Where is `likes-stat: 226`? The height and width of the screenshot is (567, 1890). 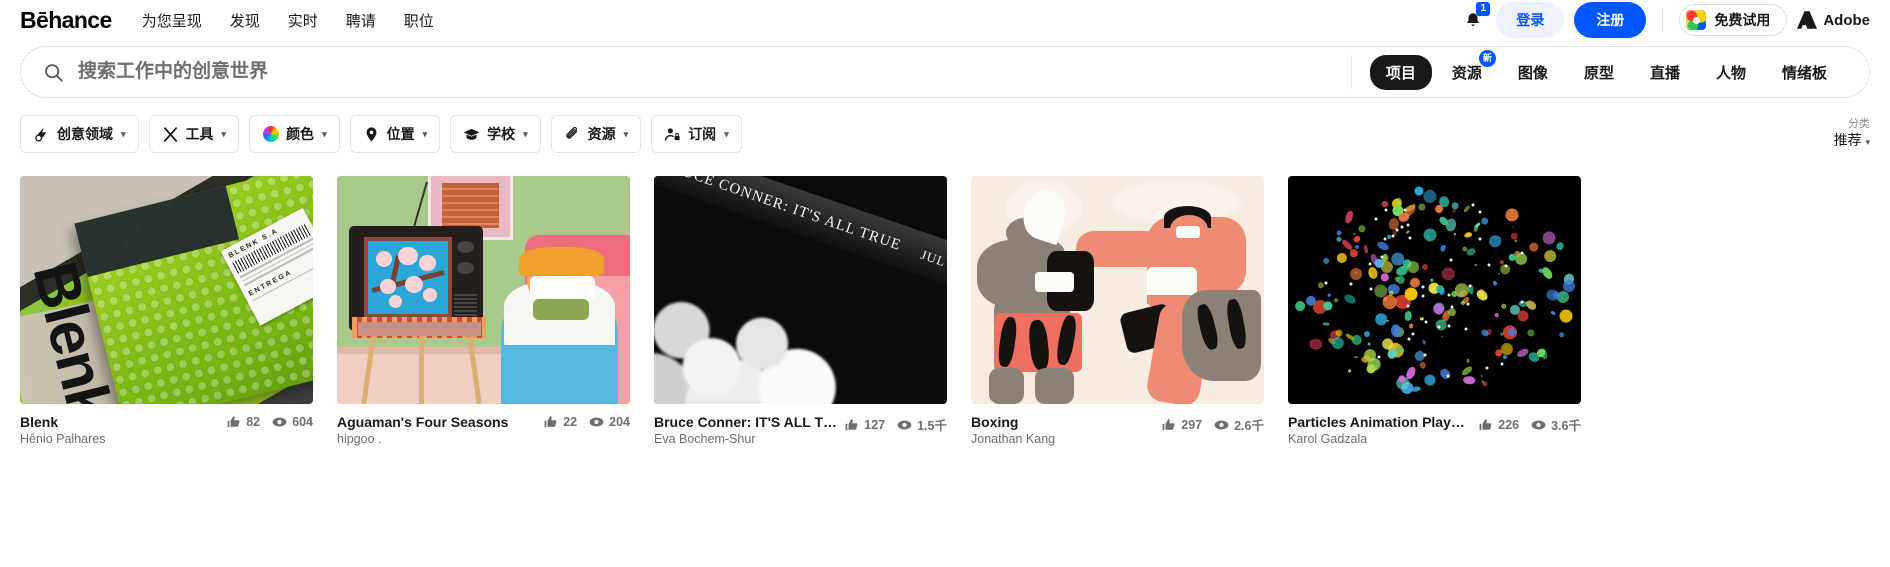 likes-stat: 226 is located at coordinates (1499, 425).